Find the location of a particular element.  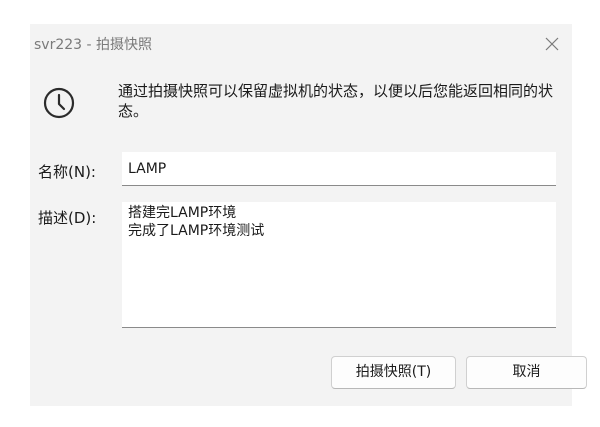

info-message: 通过拍摄快照可以保留虚拟机的状态，以便以后您能返回相同的状态。 is located at coordinates (336, 101).